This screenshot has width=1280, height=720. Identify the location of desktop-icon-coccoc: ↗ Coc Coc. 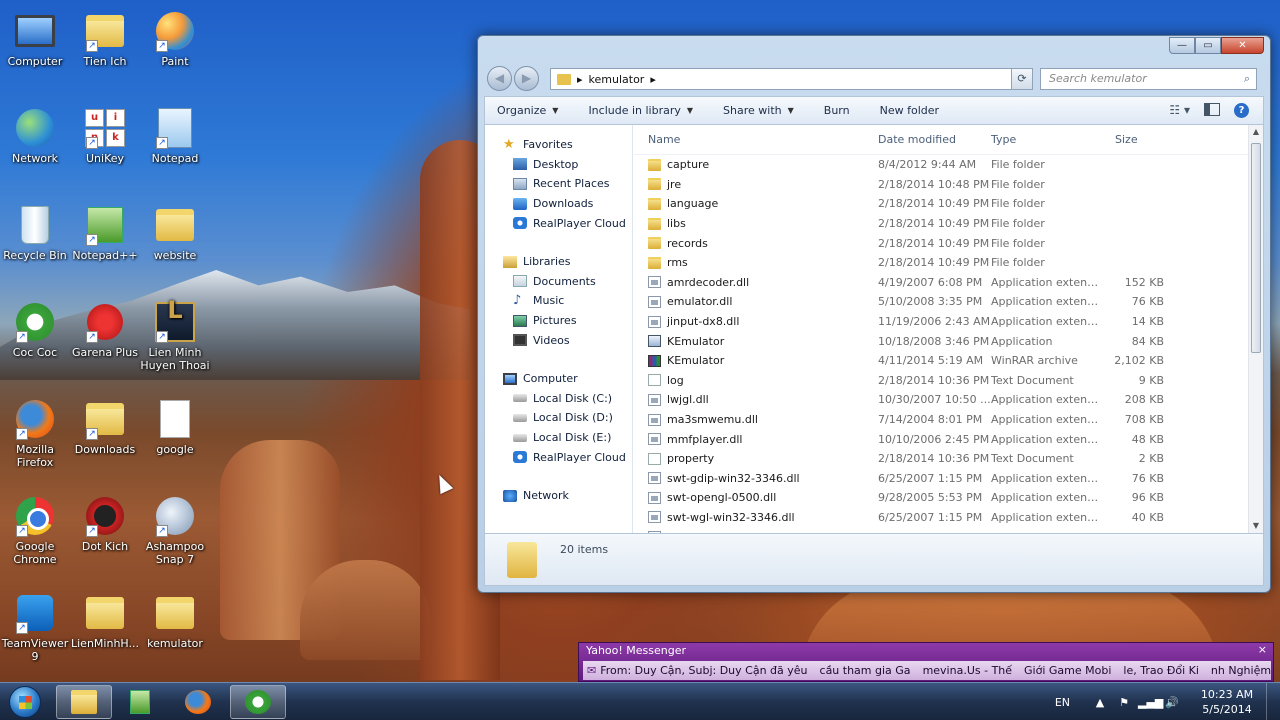
(35, 330).